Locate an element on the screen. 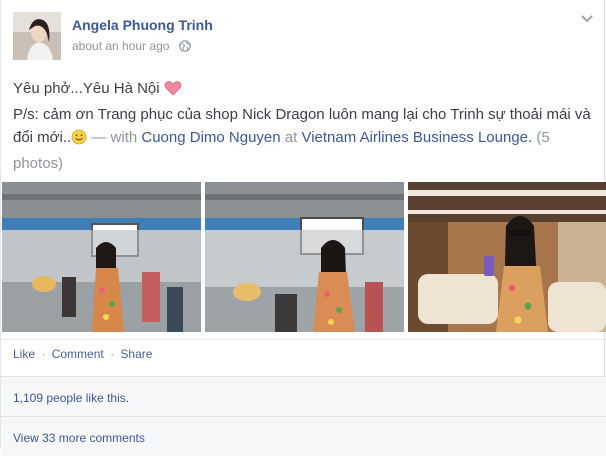  view-more-comments-link: View 33 more comments is located at coordinates (79, 438).